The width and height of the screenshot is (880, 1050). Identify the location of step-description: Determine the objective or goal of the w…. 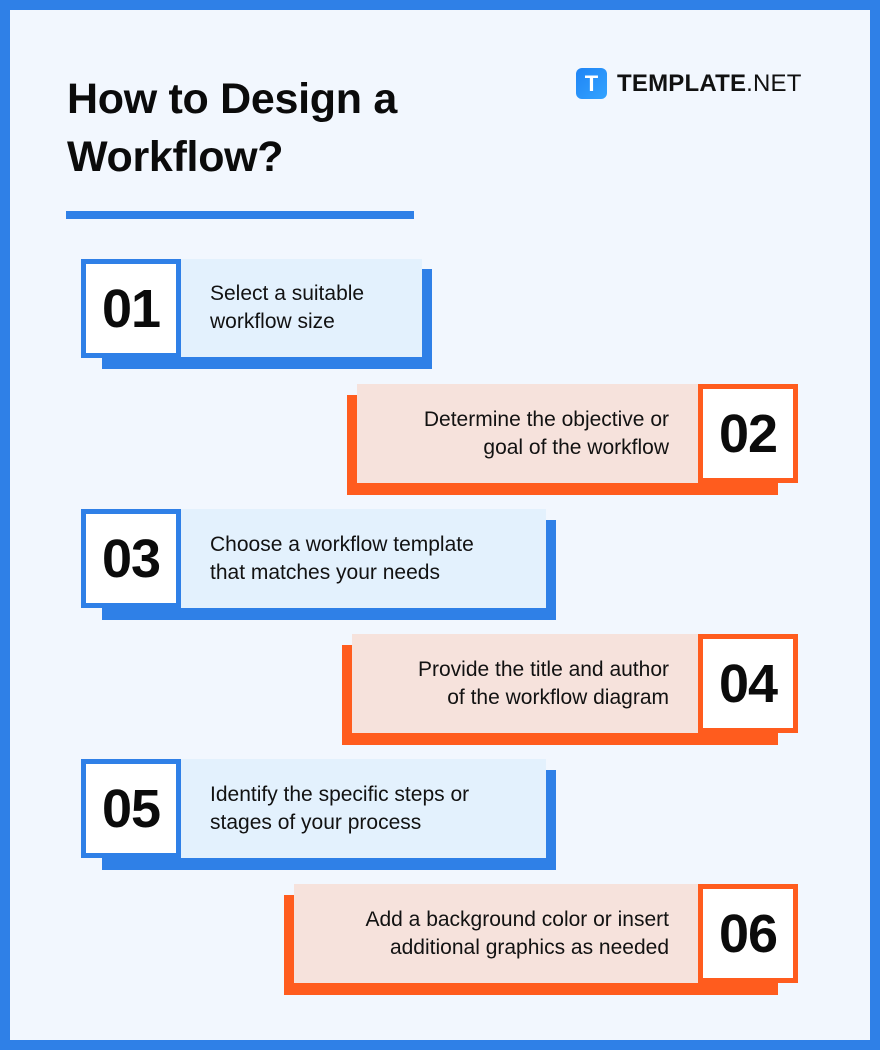
(546, 434).